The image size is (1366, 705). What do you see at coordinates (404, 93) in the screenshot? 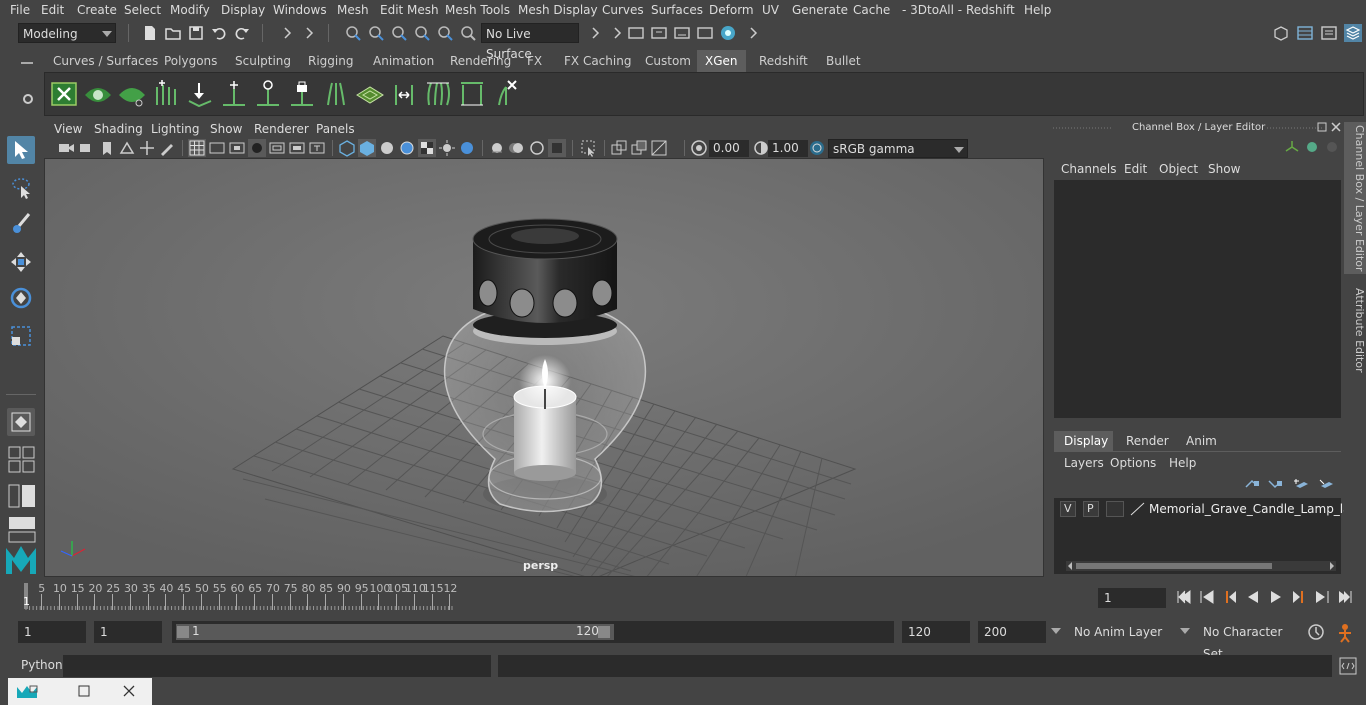
I see `xgen-sculpt-guides-icon` at bounding box center [404, 93].